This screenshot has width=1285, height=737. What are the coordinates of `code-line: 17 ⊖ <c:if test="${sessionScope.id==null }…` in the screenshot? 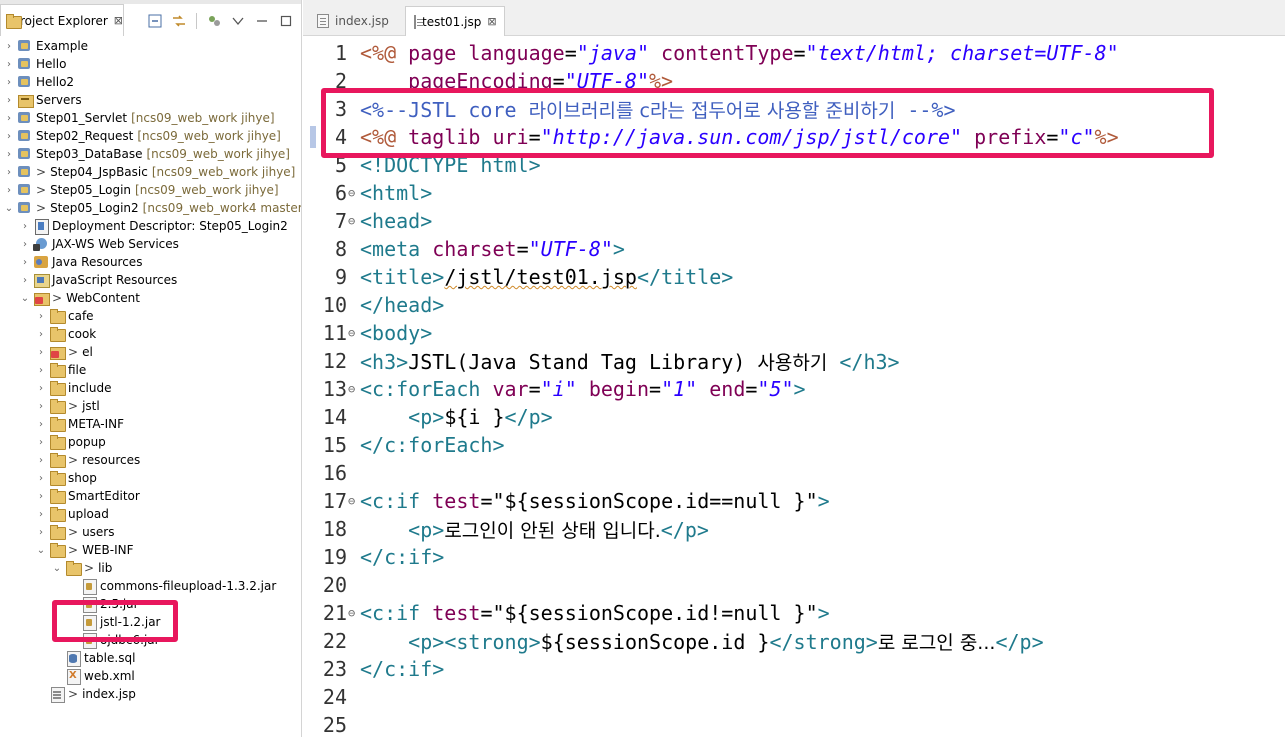 It's located at (794, 501).